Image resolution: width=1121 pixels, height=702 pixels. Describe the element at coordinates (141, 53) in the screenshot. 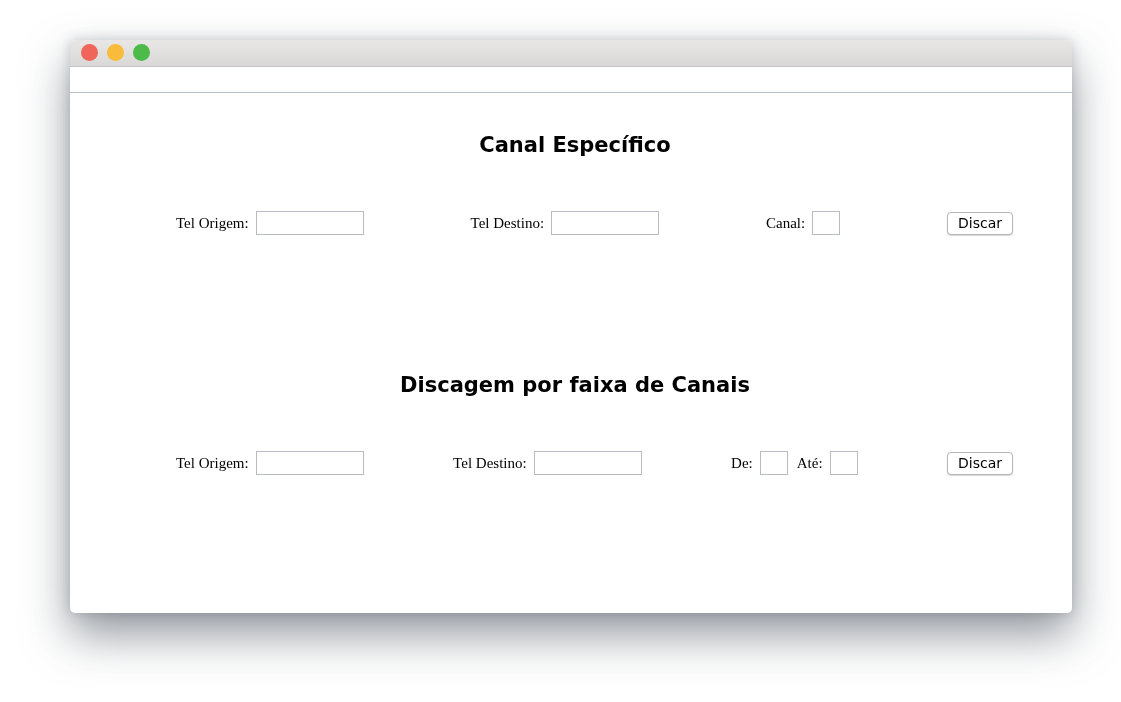

I see `zoom-button` at that location.